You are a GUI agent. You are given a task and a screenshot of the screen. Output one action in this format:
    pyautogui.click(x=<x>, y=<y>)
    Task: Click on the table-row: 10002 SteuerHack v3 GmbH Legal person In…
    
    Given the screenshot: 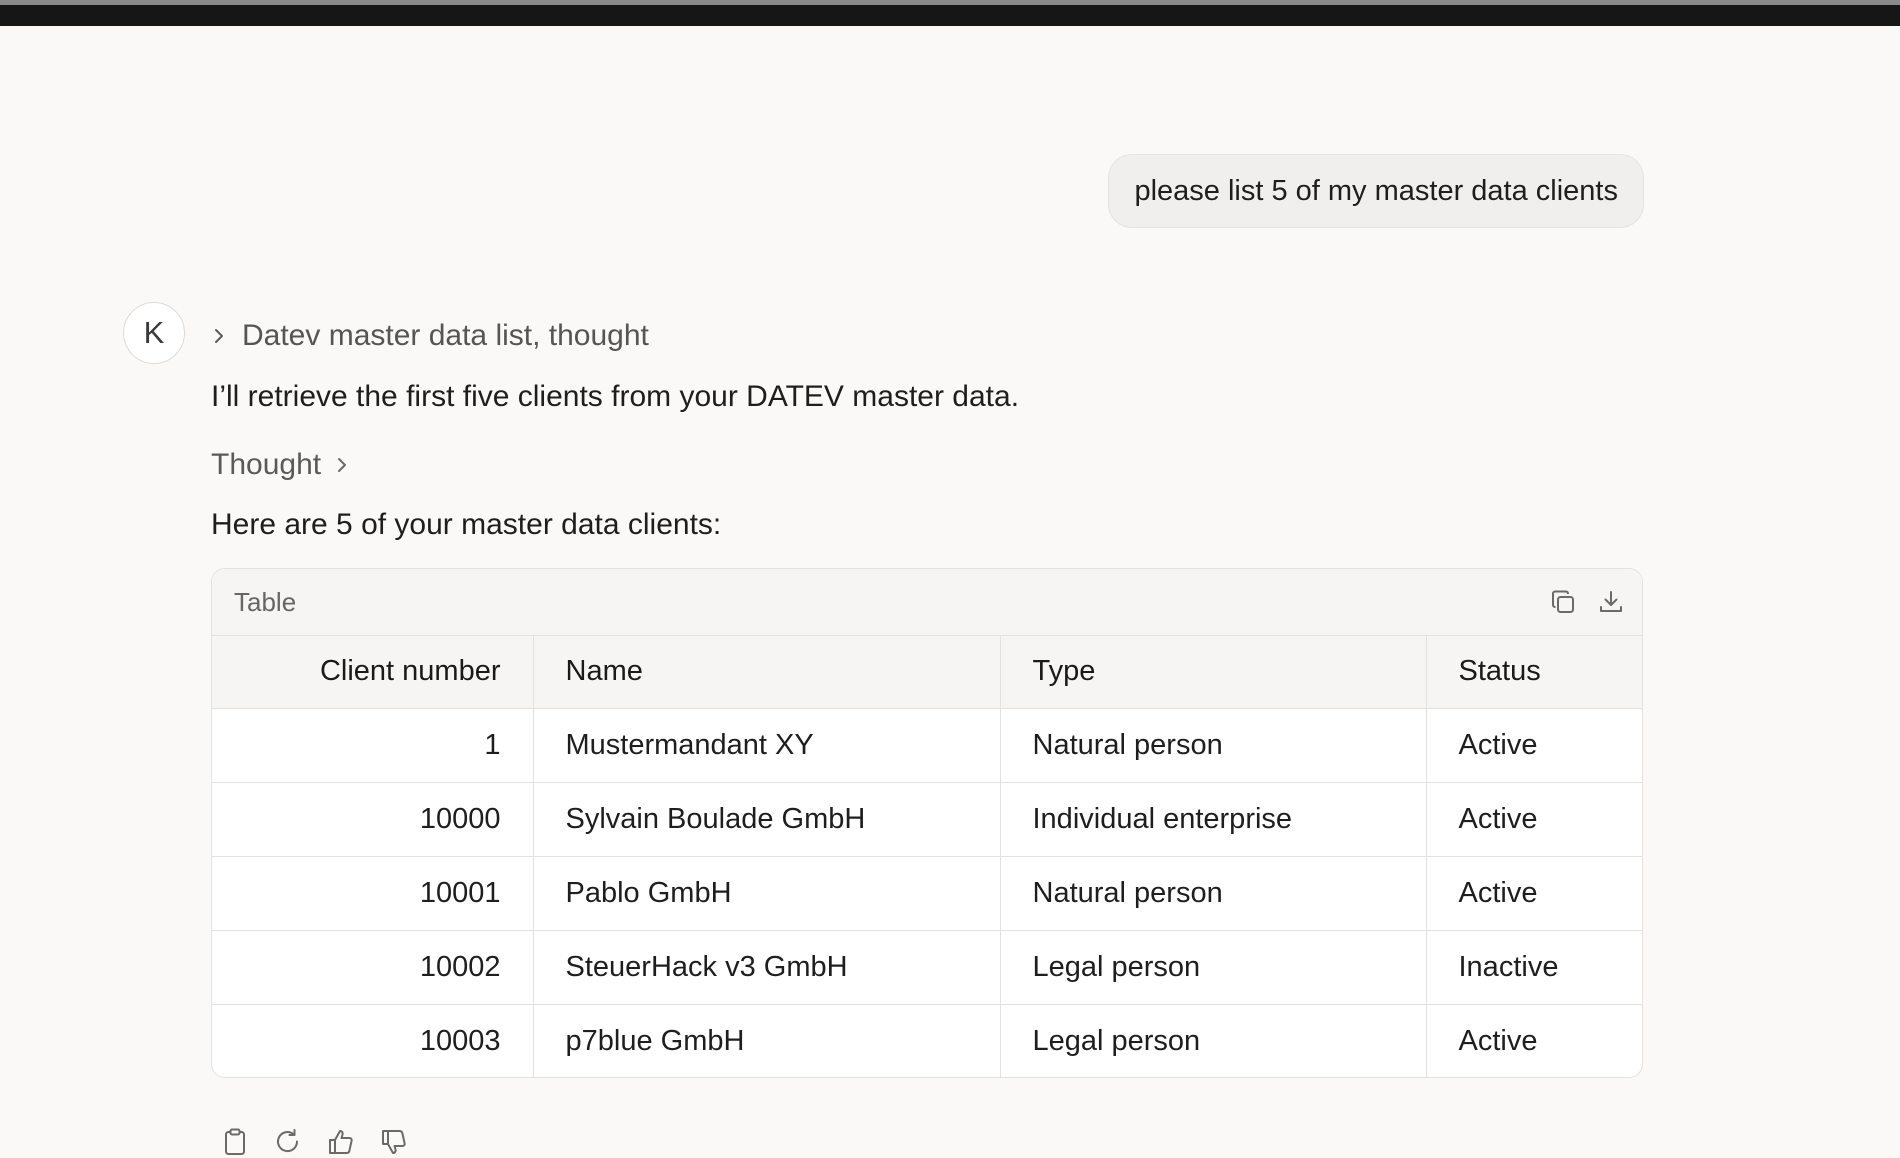 What is the action you would take?
    pyautogui.click(x=927, y=967)
    